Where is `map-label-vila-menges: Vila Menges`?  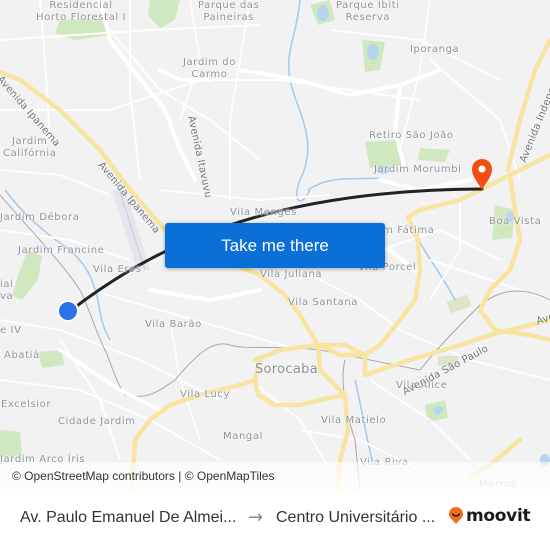 map-label-vila-menges: Vila Menges is located at coordinates (263, 212).